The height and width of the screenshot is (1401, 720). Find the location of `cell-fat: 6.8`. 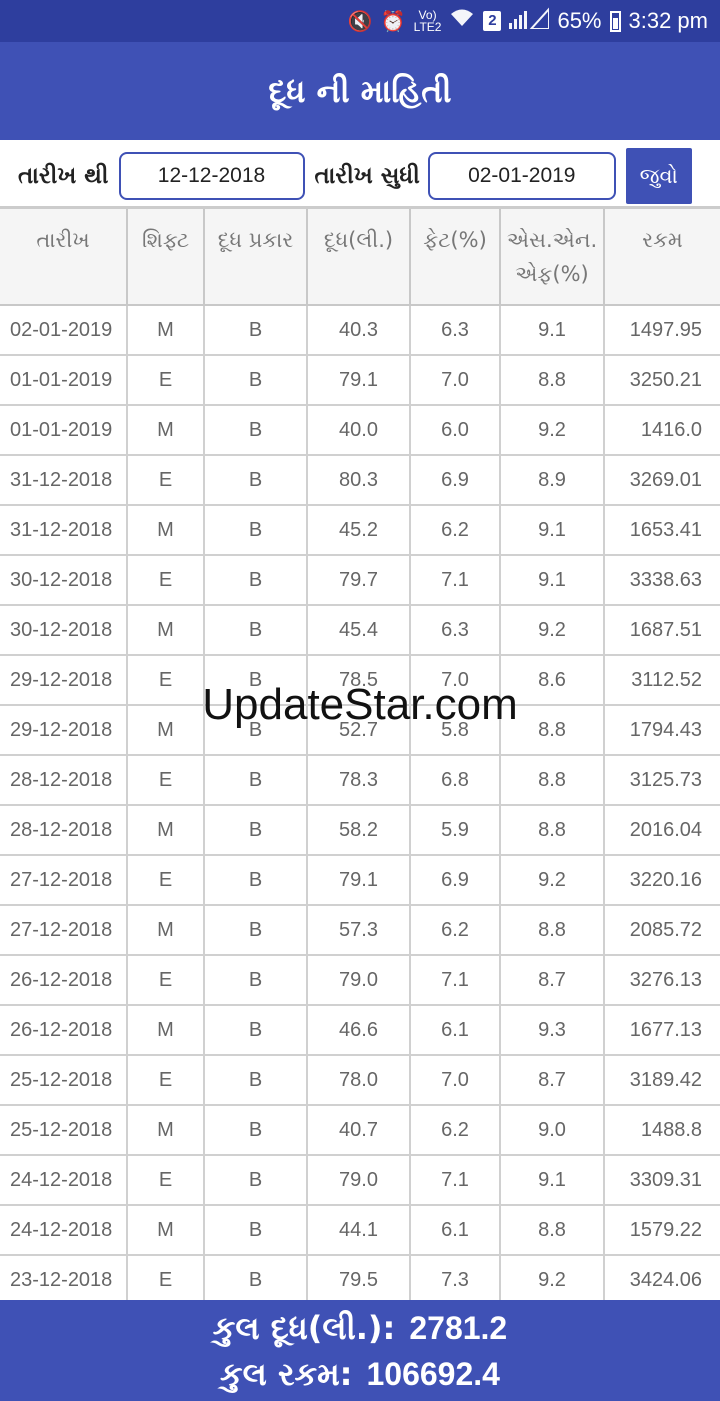

cell-fat: 6.8 is located at coordinates (455, 780).